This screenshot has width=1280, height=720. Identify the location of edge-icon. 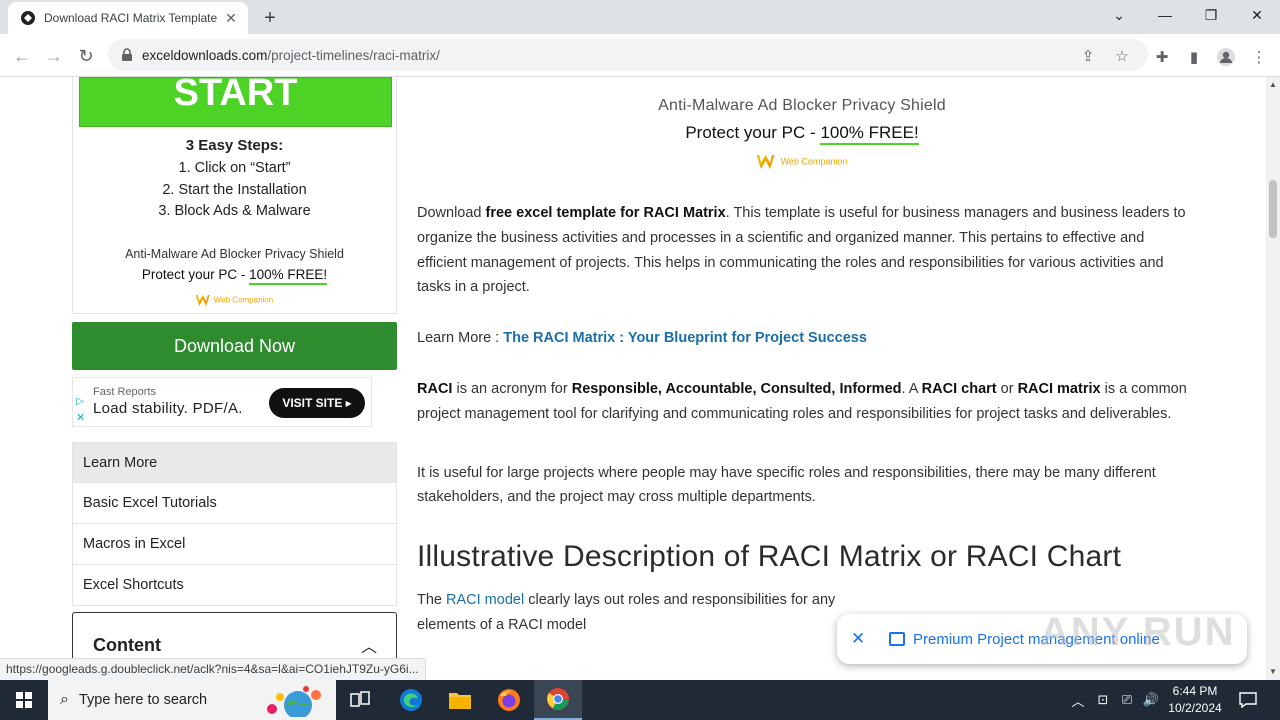
(411, 700).